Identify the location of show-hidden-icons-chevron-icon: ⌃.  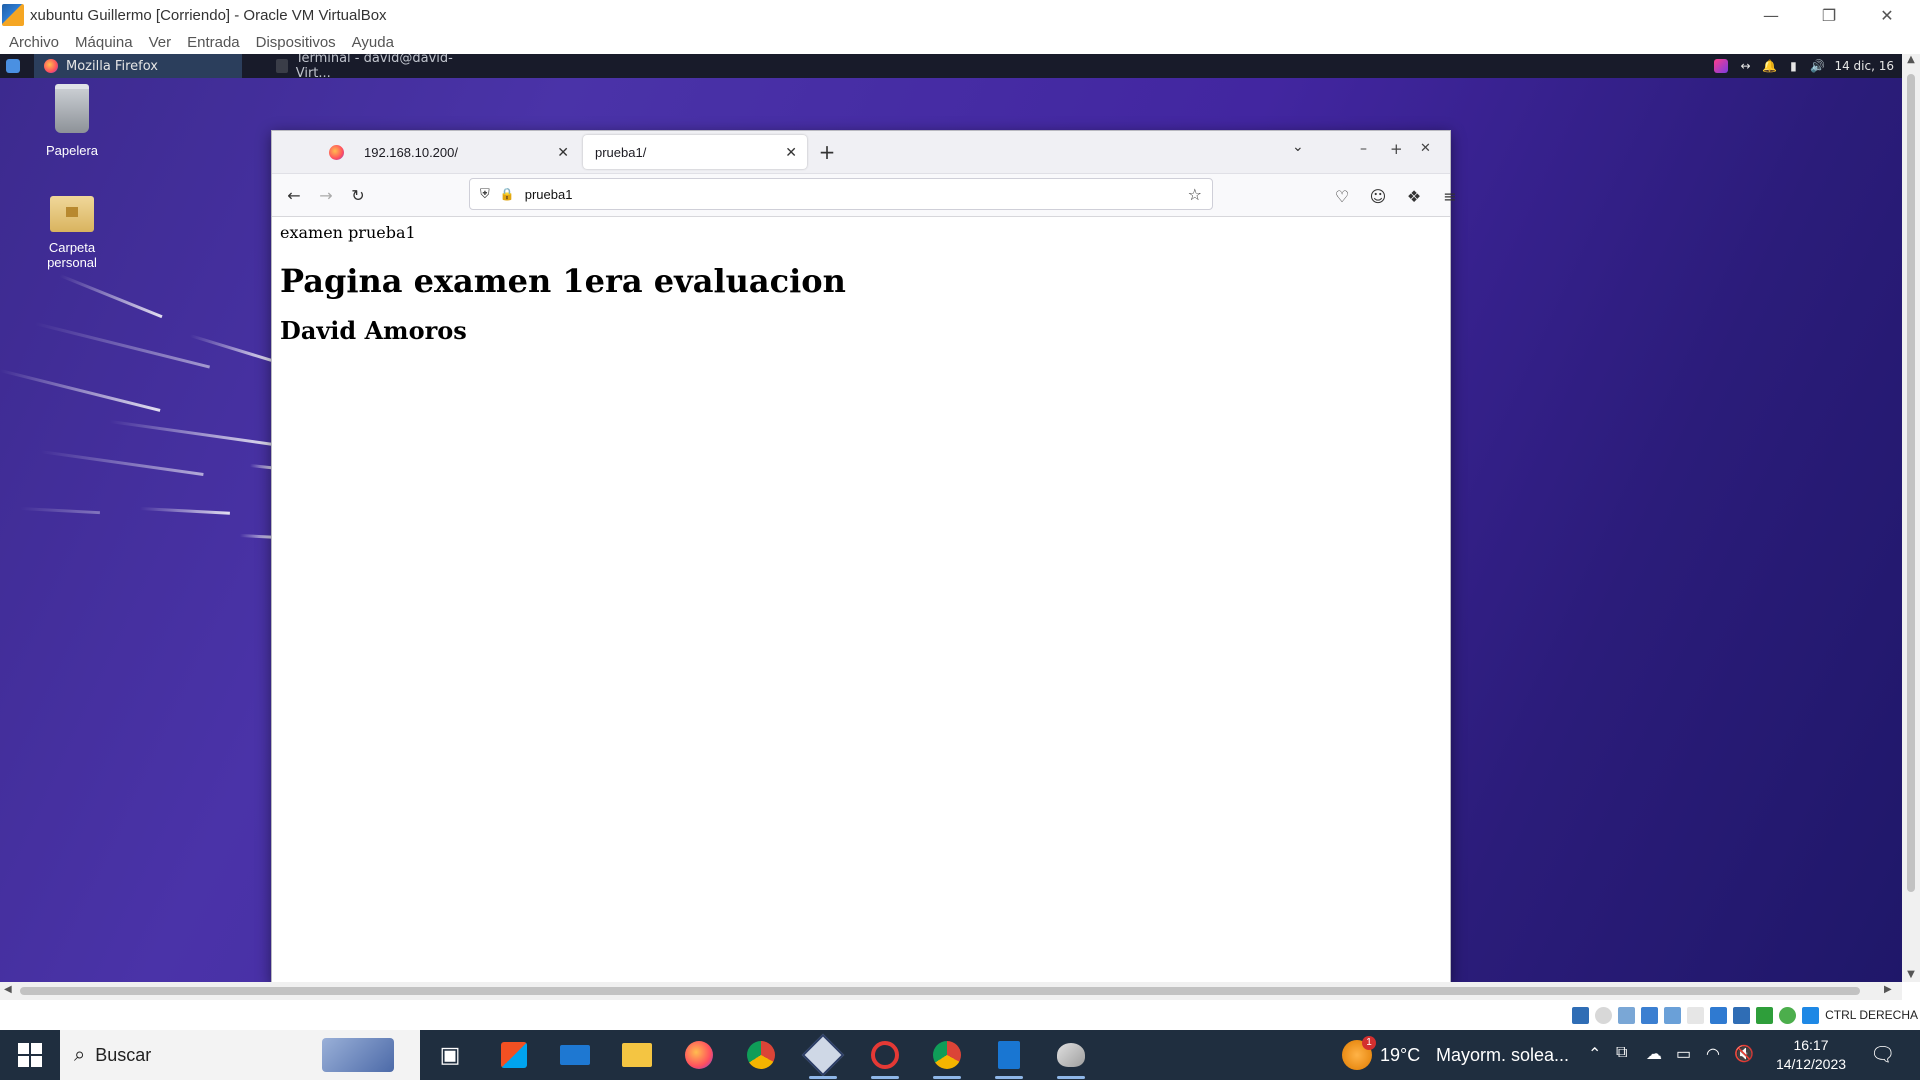
(1594, 1054).